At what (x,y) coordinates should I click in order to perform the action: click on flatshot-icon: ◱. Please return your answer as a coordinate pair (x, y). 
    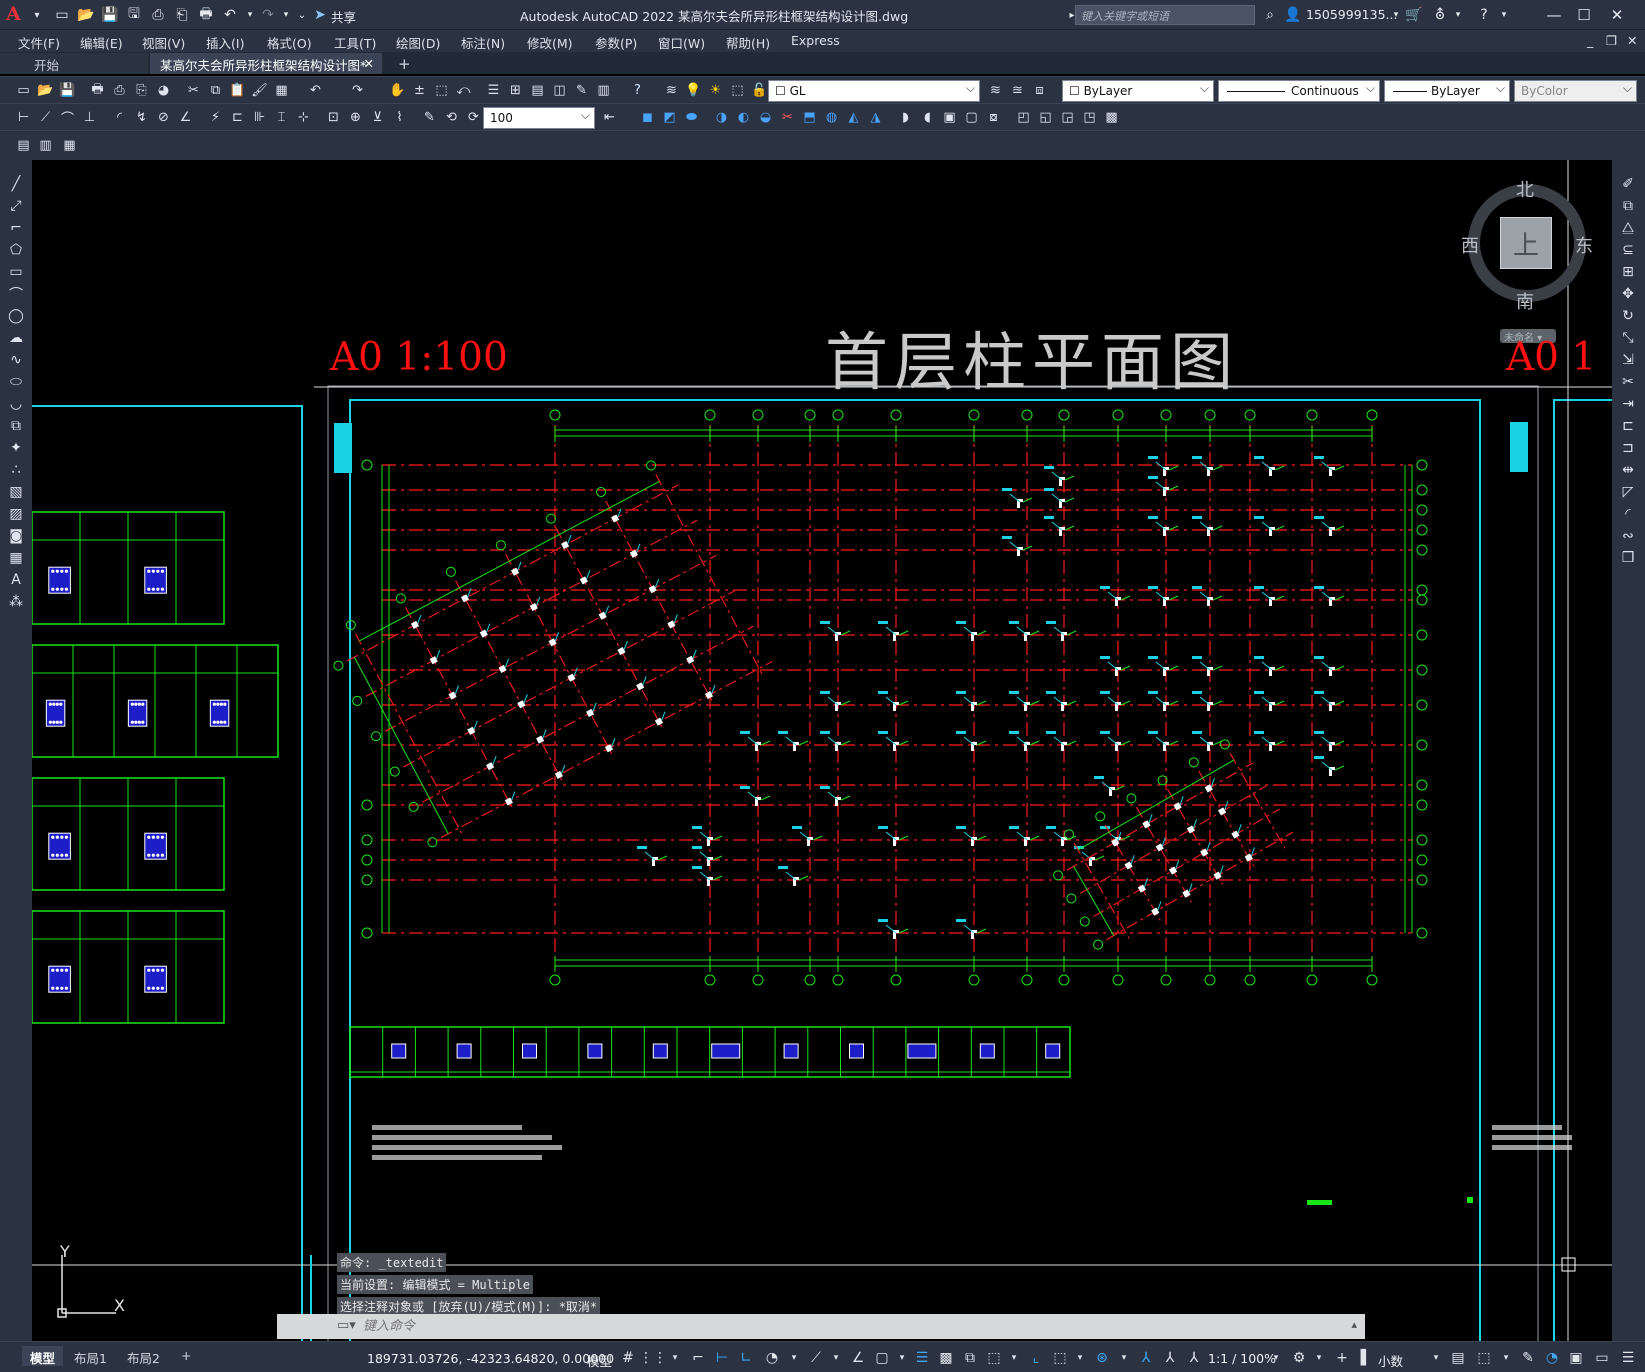
    Looking at the image, I should click on (1045, 117).